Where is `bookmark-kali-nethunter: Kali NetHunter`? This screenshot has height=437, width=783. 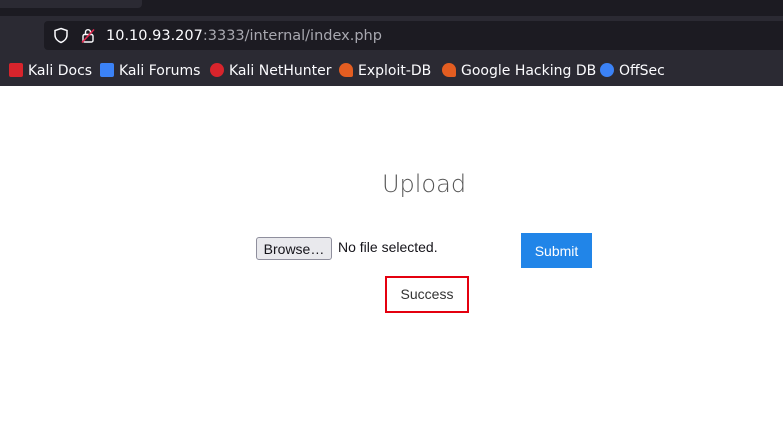 bookmark-kali-nethunter: Kali NetHunter is located at coordinates (270, 71).